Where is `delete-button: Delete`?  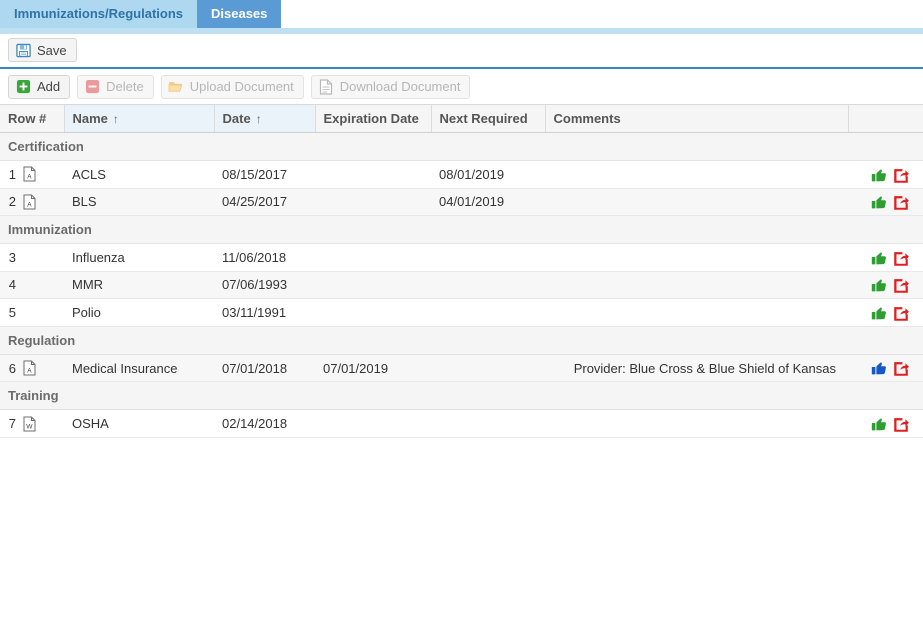
delete-button: Delete is located at coordinates (115, 86).